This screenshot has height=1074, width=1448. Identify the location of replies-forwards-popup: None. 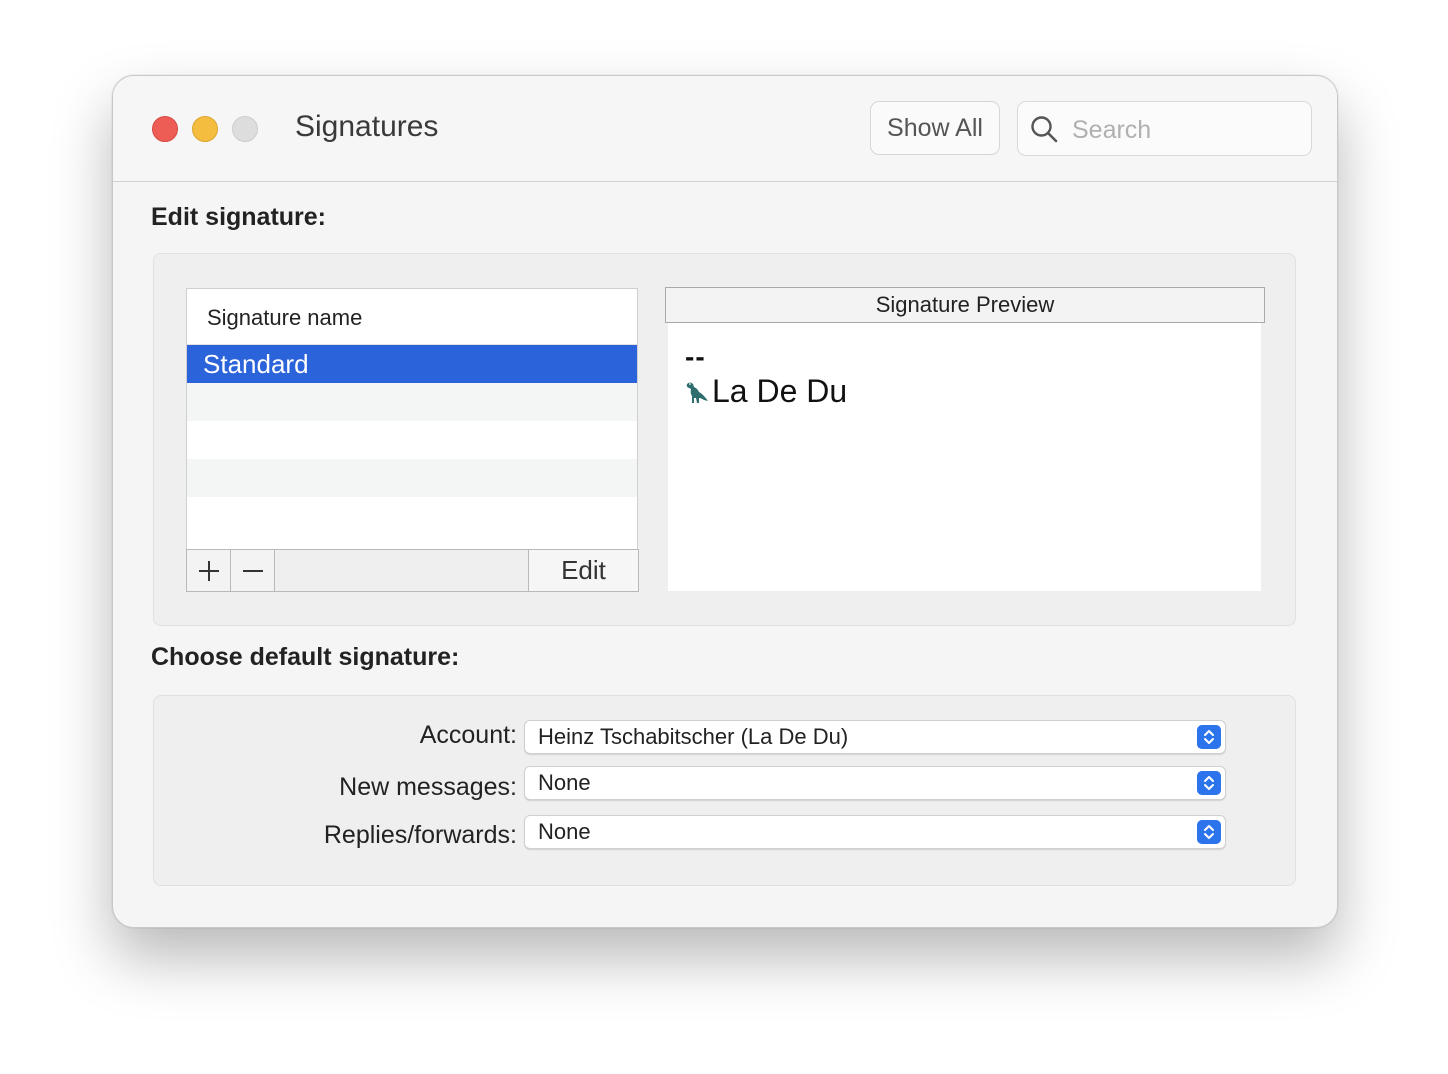
(875, 832).